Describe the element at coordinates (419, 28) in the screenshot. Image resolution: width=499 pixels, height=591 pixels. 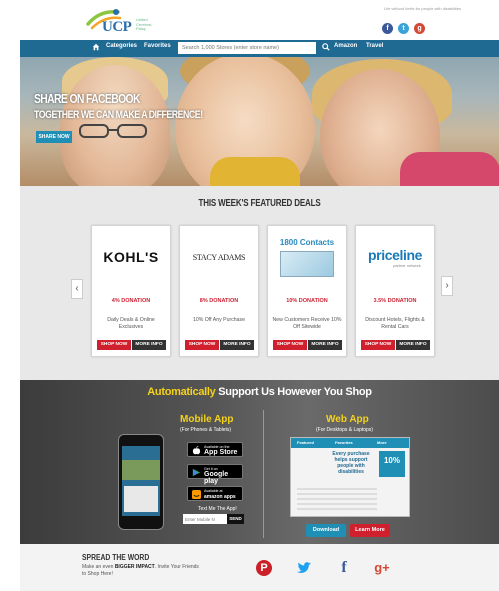
I see `googleplus-icon: g` at that location.